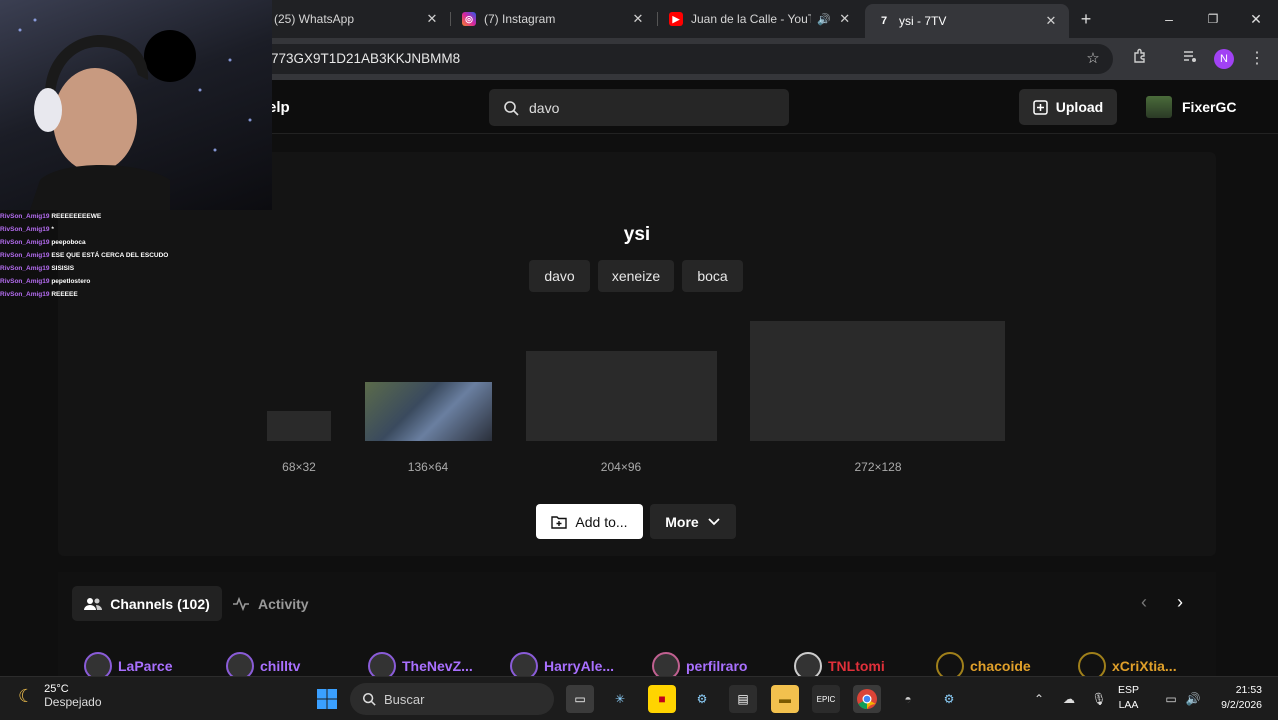 This screenshot has width=1278, height=720. What do you see at coordinates (712, 276) in the screenshot?
I see `tag-boca: boca` at bounding box center [712, 276].